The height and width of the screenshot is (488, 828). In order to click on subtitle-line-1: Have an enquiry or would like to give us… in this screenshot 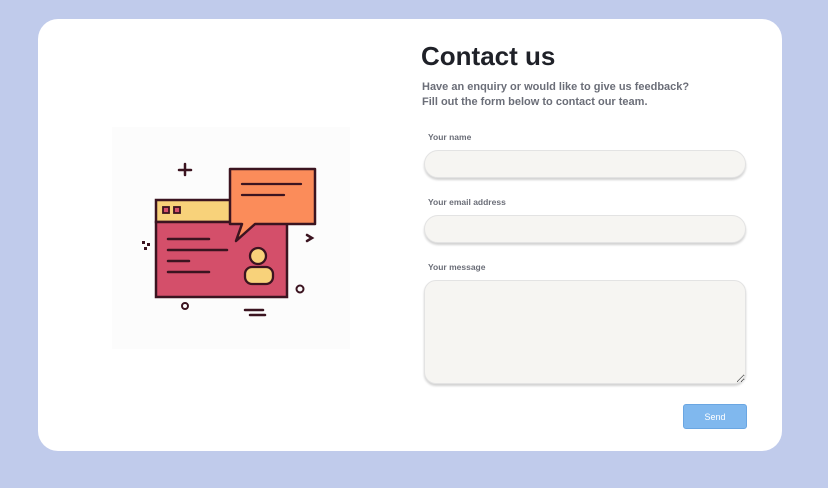, I will do `click(556, 87)`.